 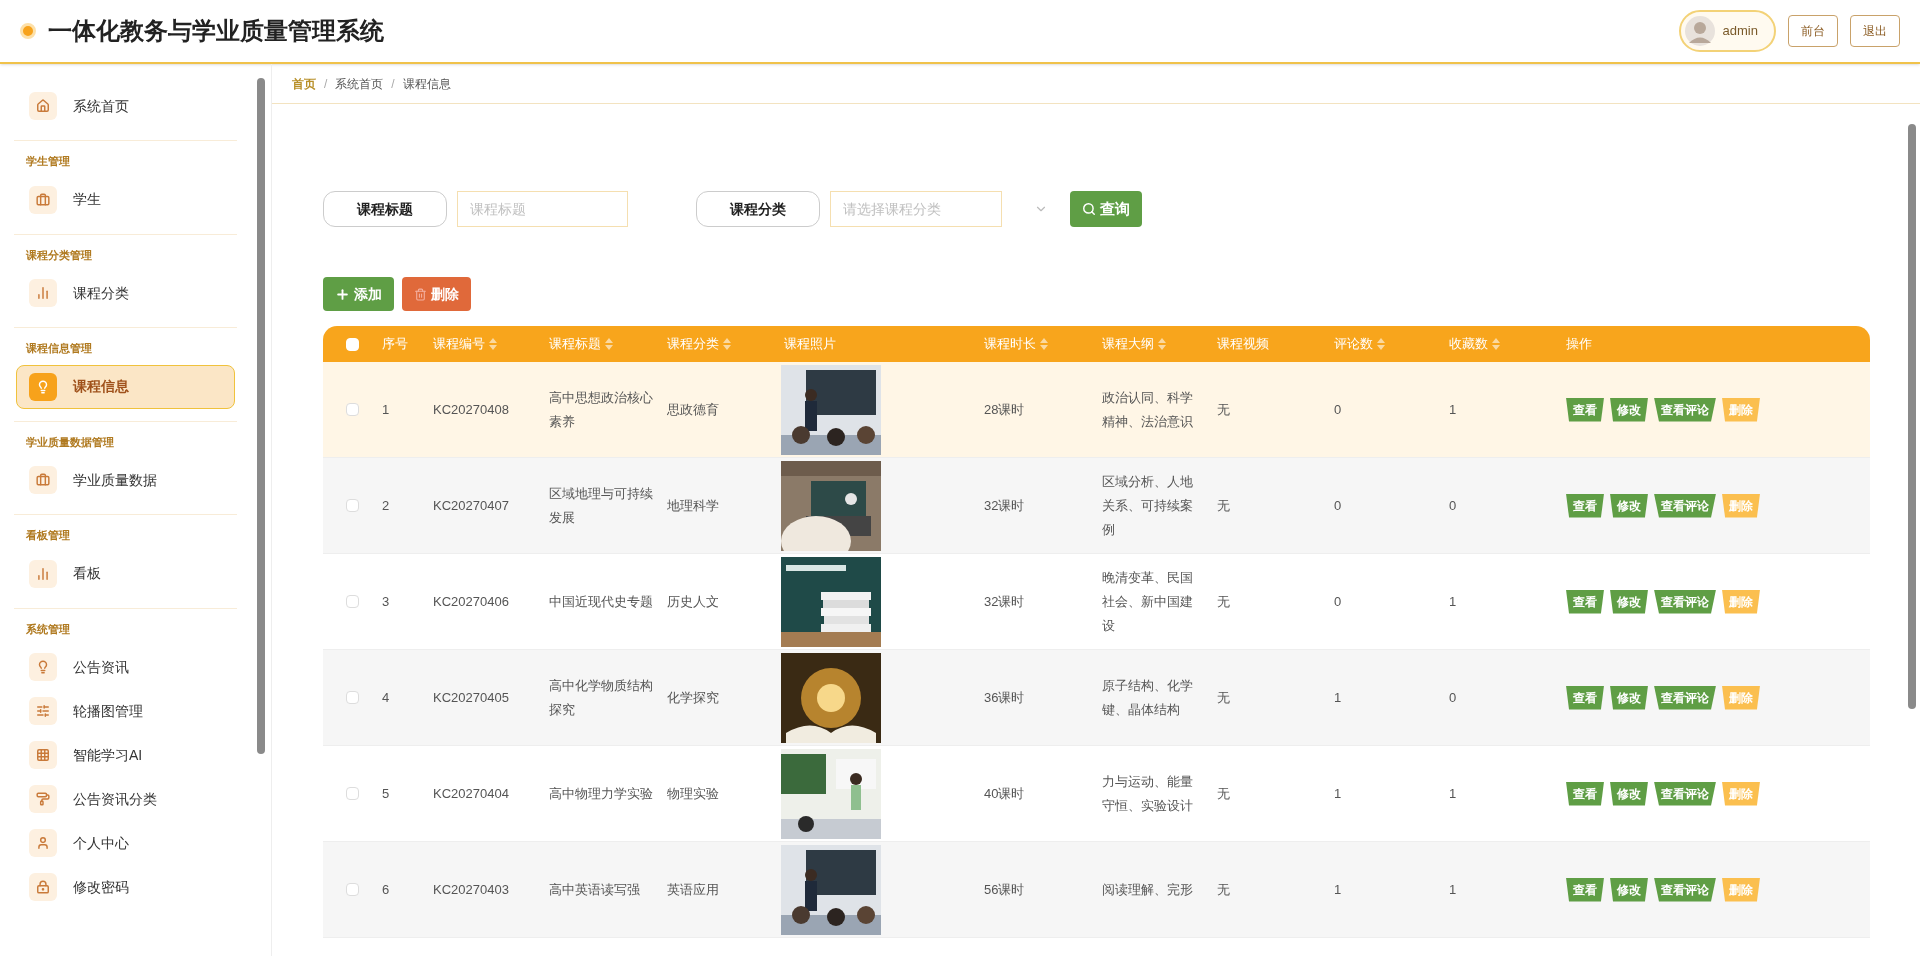 I want to click on breadcrumb-link: 课程信息, so click(x=426, y=83).